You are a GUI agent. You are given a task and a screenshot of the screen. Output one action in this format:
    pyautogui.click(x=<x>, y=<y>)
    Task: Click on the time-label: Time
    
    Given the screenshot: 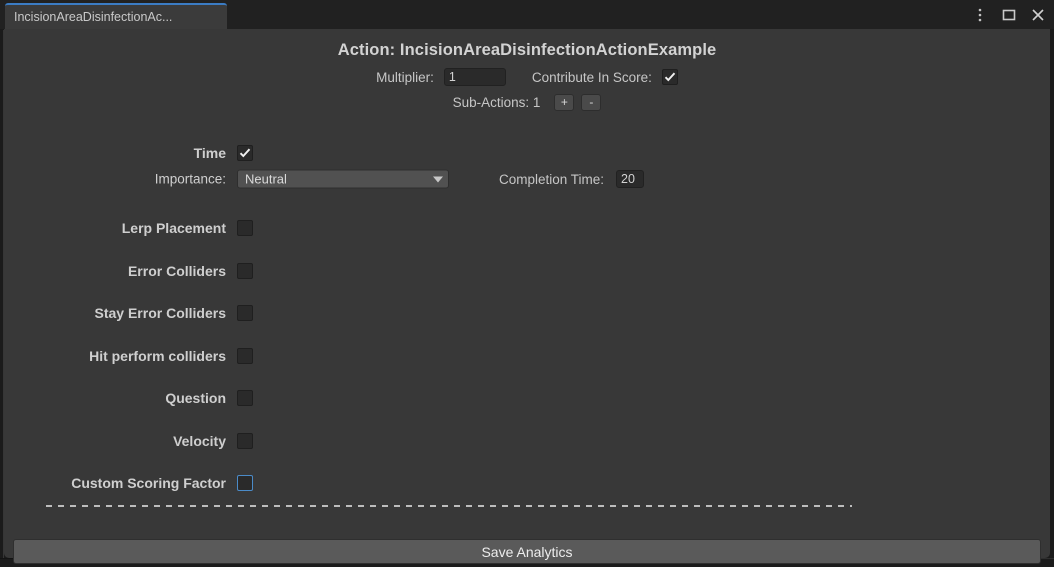 What is the action you would take?
    pyautogui.click(x=209, y=153)
    